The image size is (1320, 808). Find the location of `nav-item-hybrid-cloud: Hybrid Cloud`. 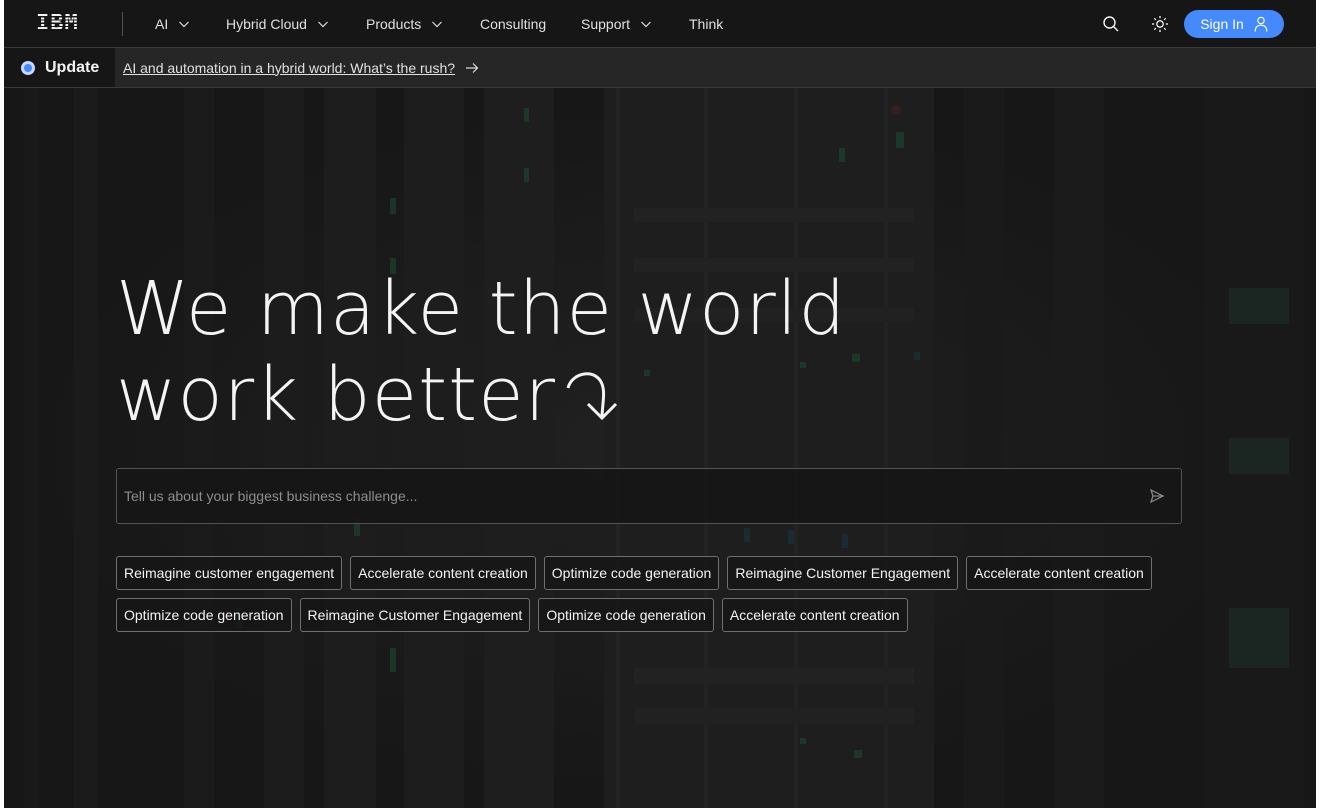

nav-item-hybrid-cloud: Hybrid Cloud is located at coordinates (277, 24).